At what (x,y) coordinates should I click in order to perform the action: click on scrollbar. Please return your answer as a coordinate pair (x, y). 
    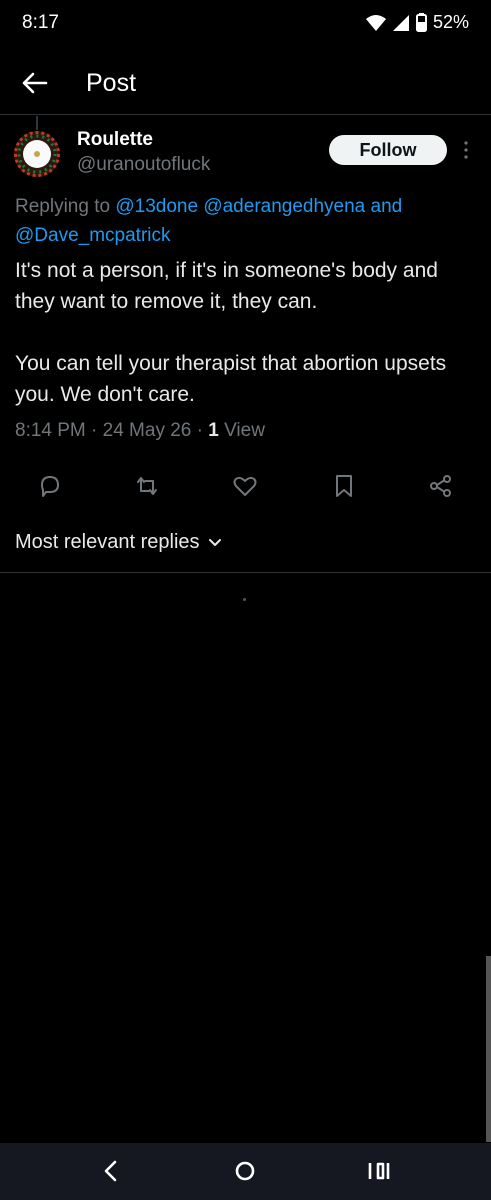
    Looking at the image, I should click on (488, 1049).